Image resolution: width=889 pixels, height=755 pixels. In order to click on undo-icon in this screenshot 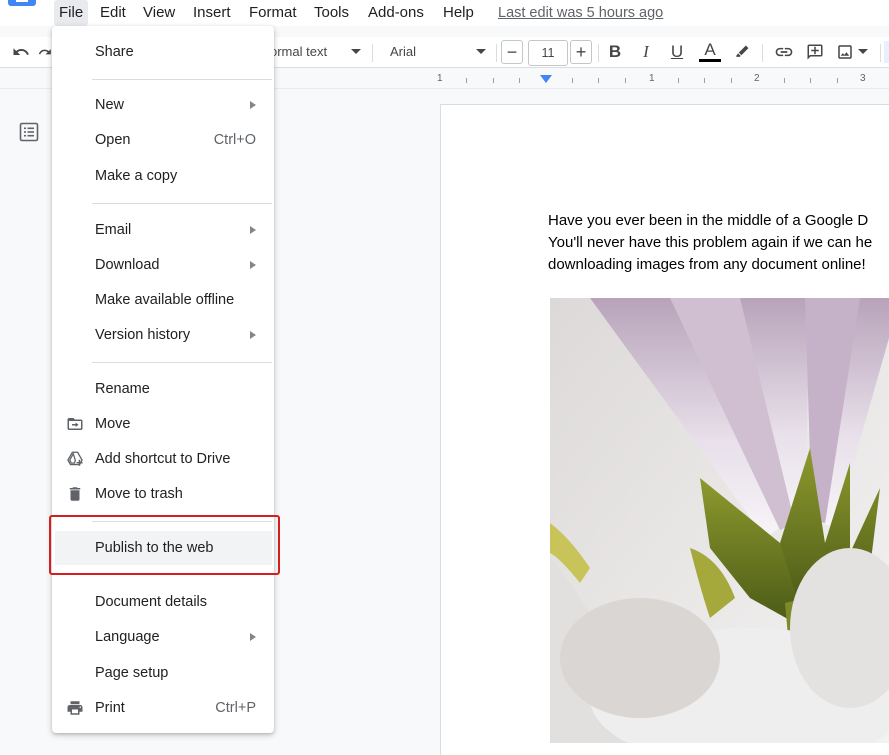, I will do `click(21, 52)`.